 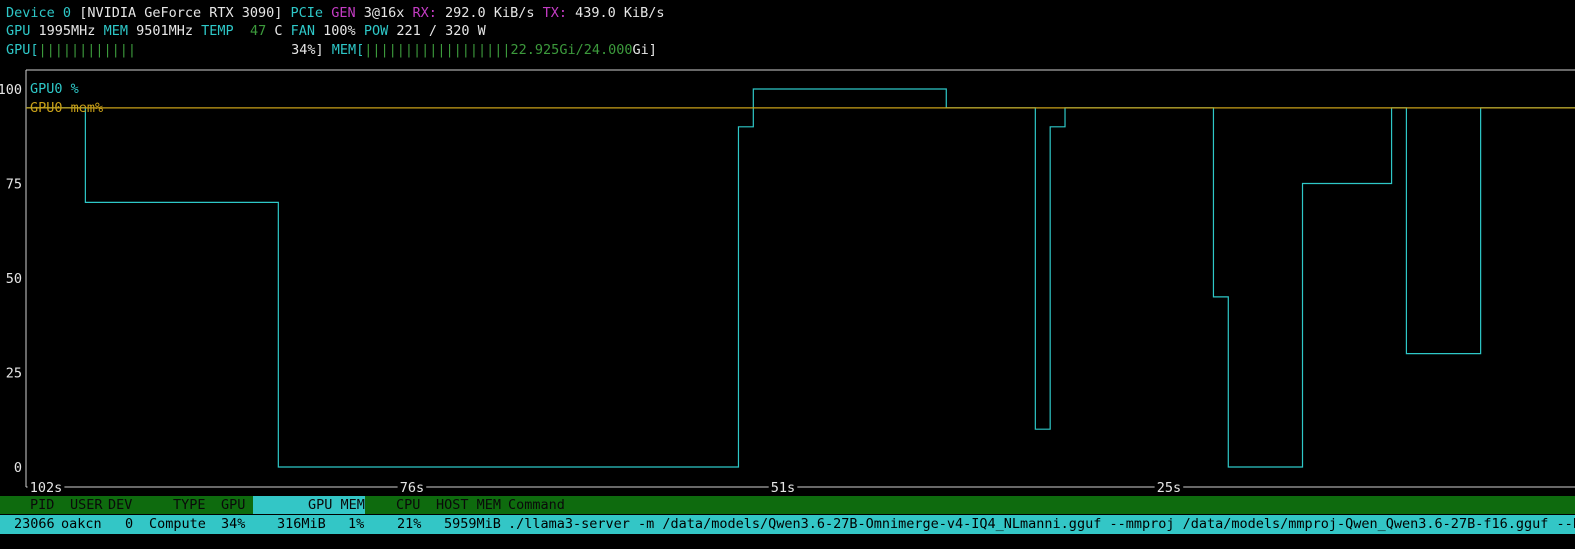 I want to click on header-host-mem: HOST MEM, so click(x=468, y=505).